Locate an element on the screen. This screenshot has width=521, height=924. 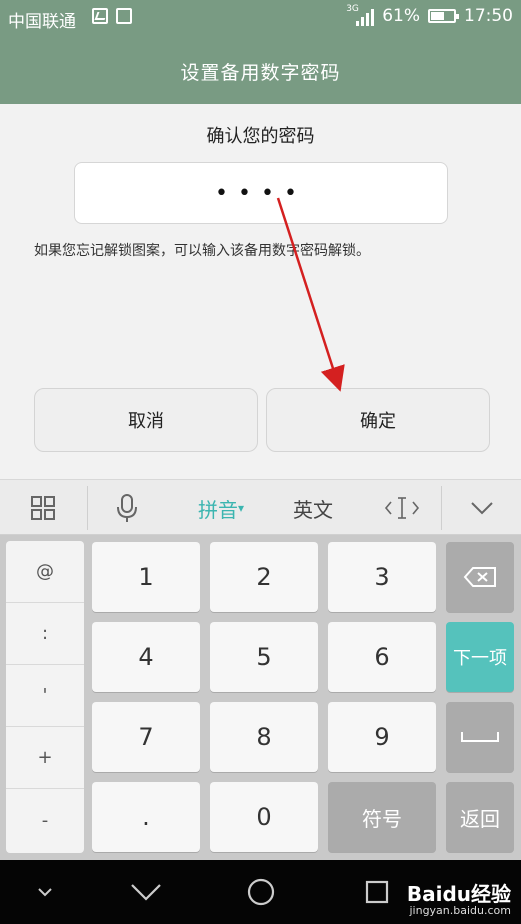
side-key-colon: : is located at coordinates (45, 634).